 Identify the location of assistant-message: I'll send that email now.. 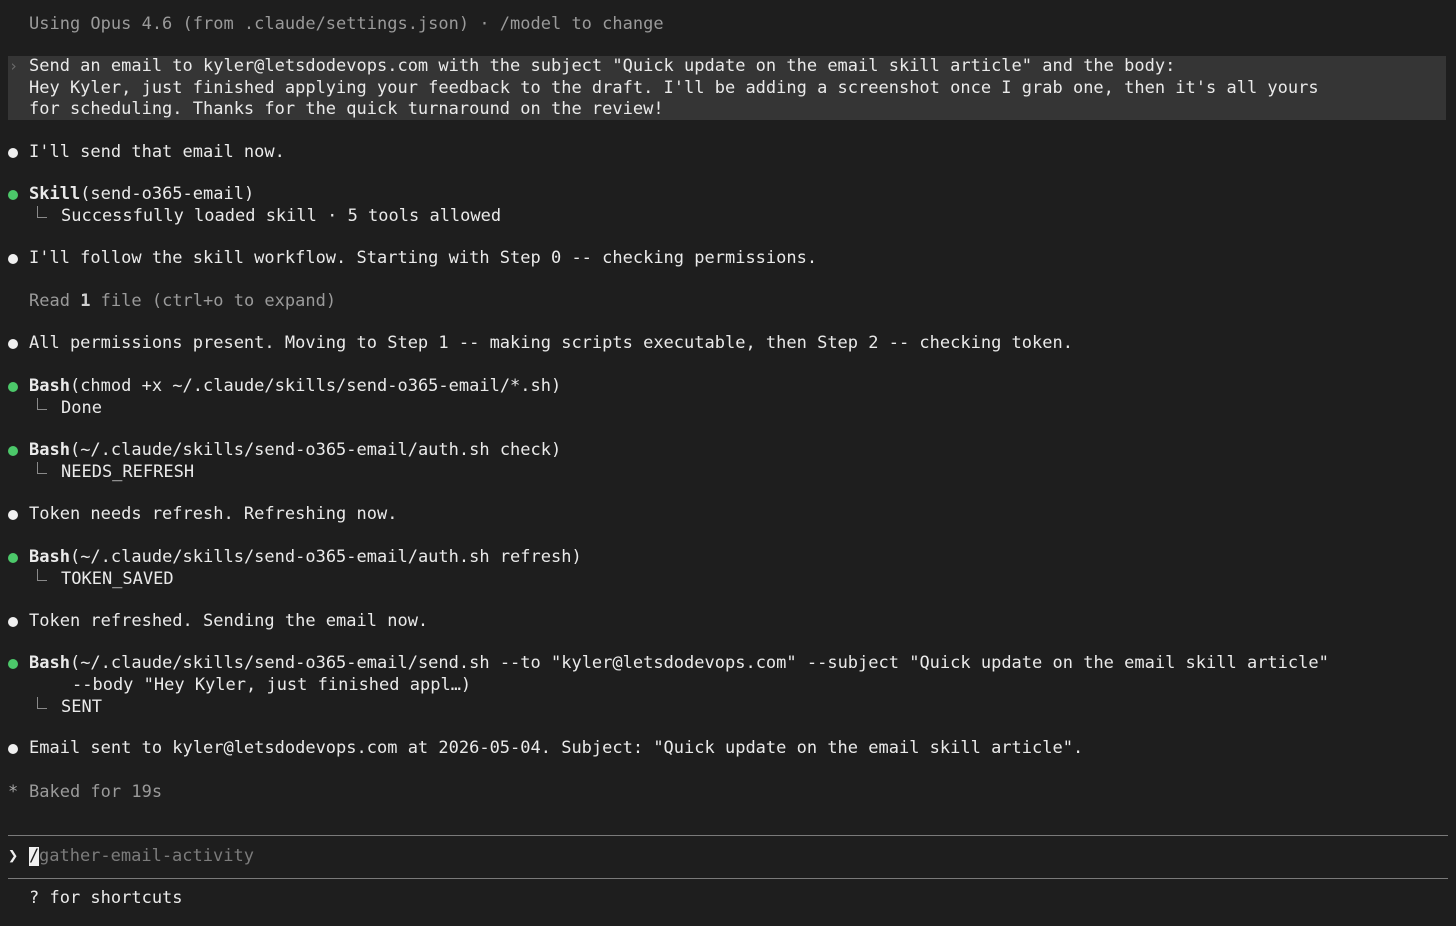
(157, 152).